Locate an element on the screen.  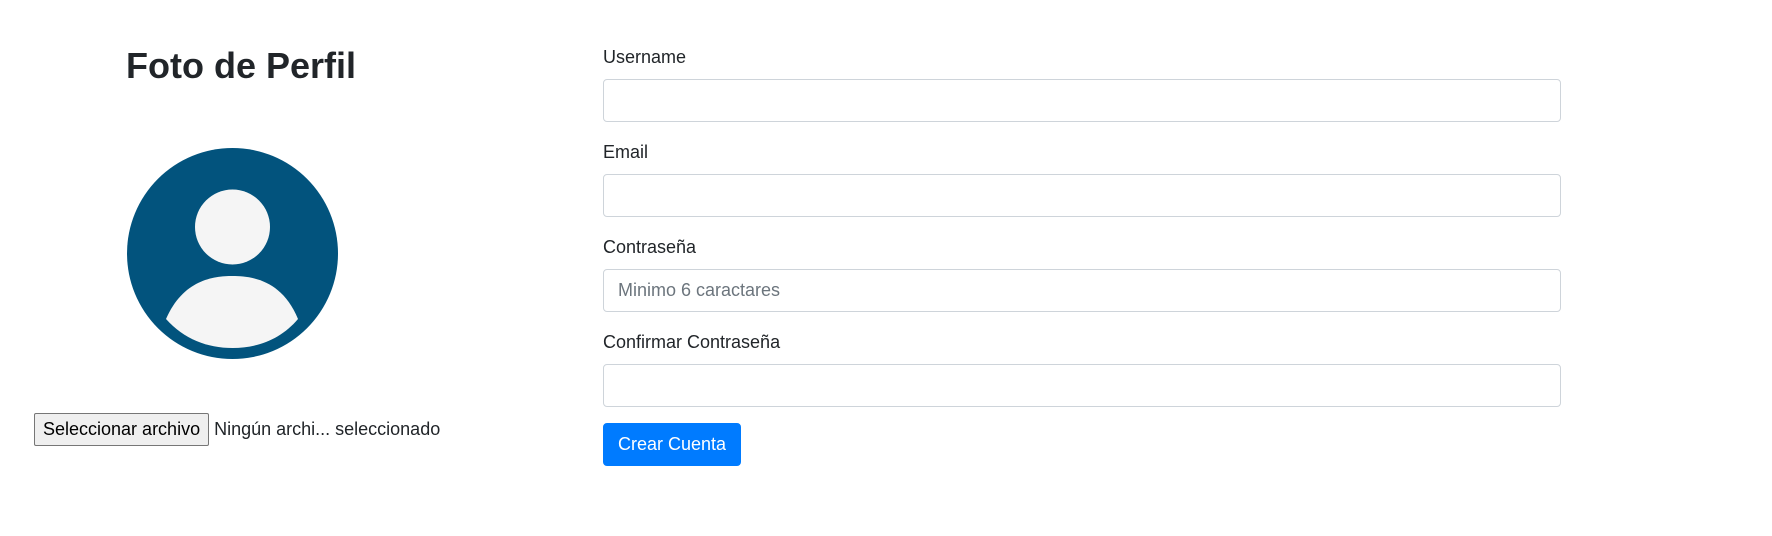
username-label: Username is located at coordinates (645, 57).